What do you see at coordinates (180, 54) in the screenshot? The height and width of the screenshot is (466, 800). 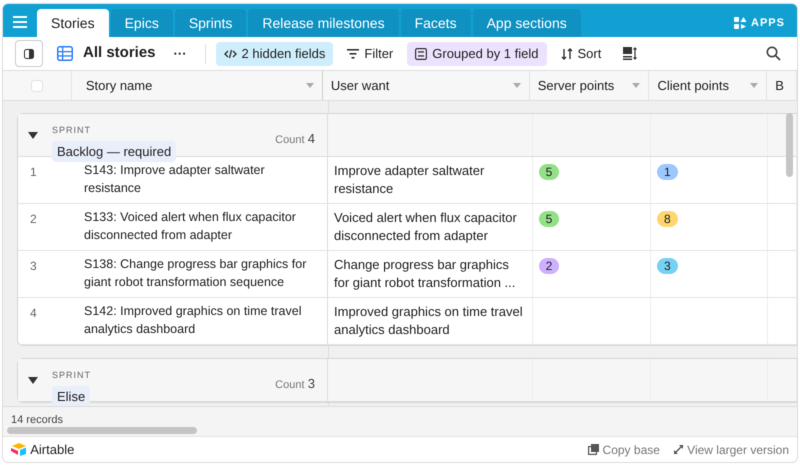 I see `more-button: ···` at bounding box center [180, 54].